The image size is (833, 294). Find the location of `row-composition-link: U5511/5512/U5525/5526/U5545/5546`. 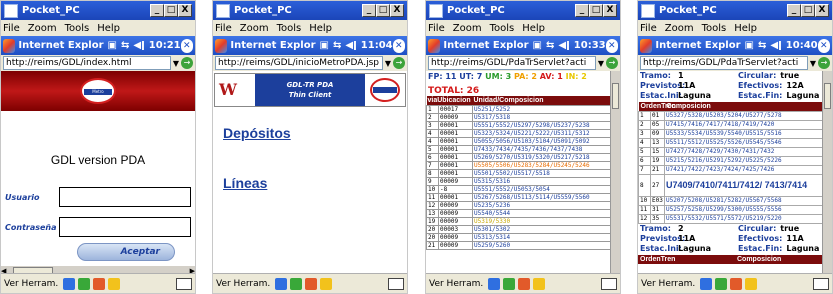

row-composition-link: U5511/5512/U5525/5526/U5545/5546 is located at coordinates (748, 142).